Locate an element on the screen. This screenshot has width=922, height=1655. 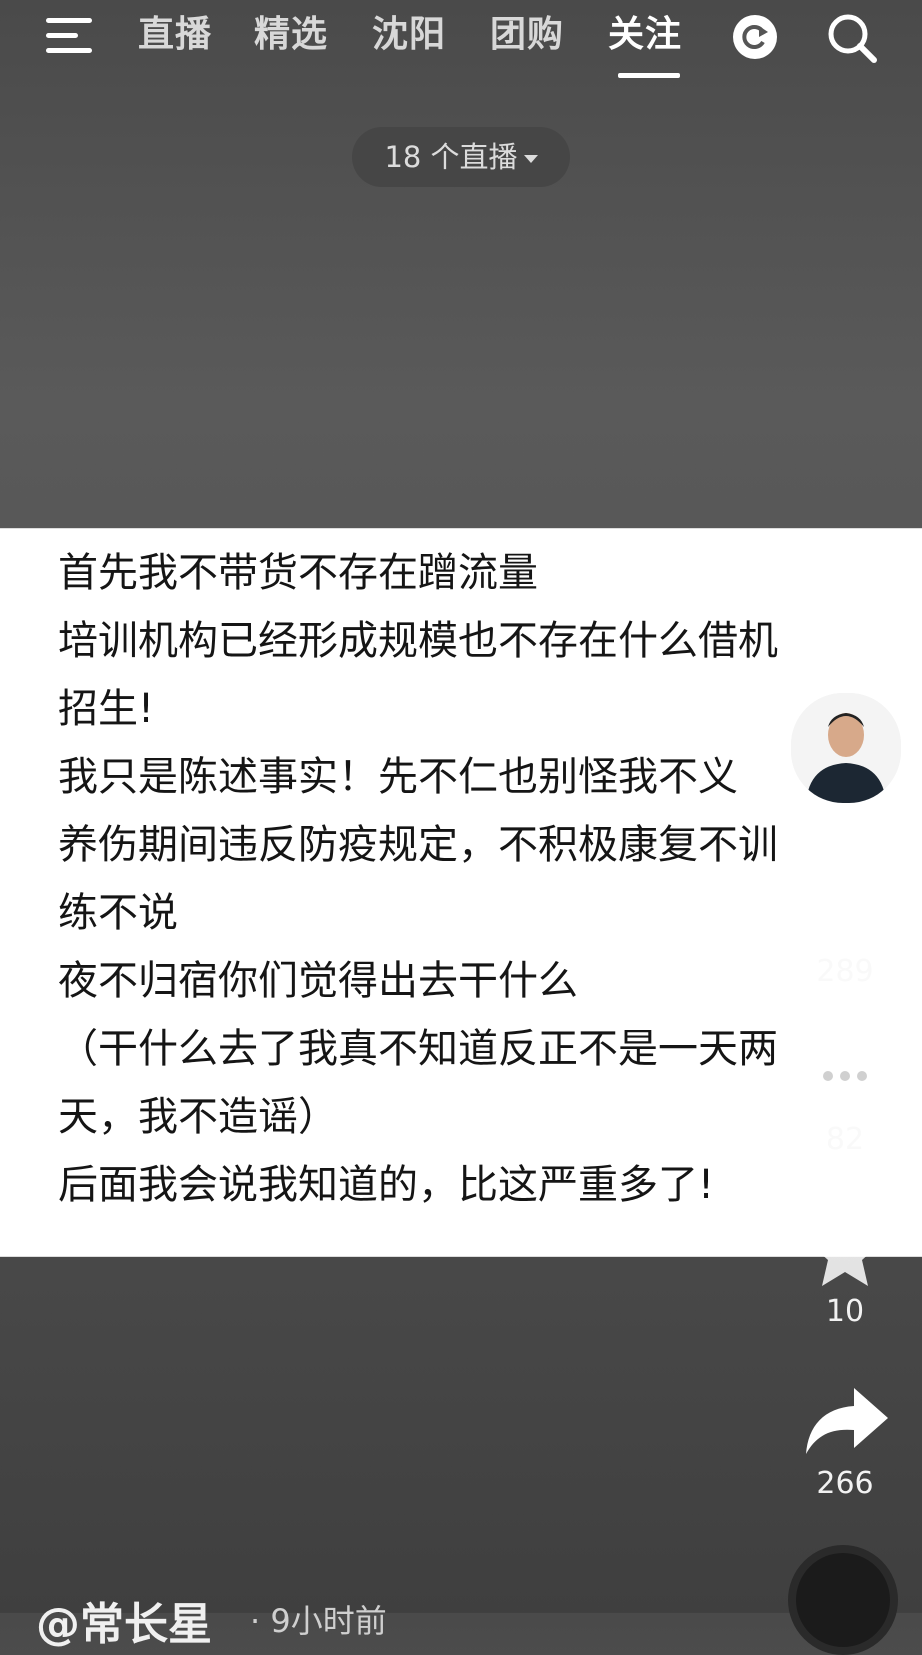
note-line: 首先我不带货不存在蹭流量 is located at coordinates (298, 573).